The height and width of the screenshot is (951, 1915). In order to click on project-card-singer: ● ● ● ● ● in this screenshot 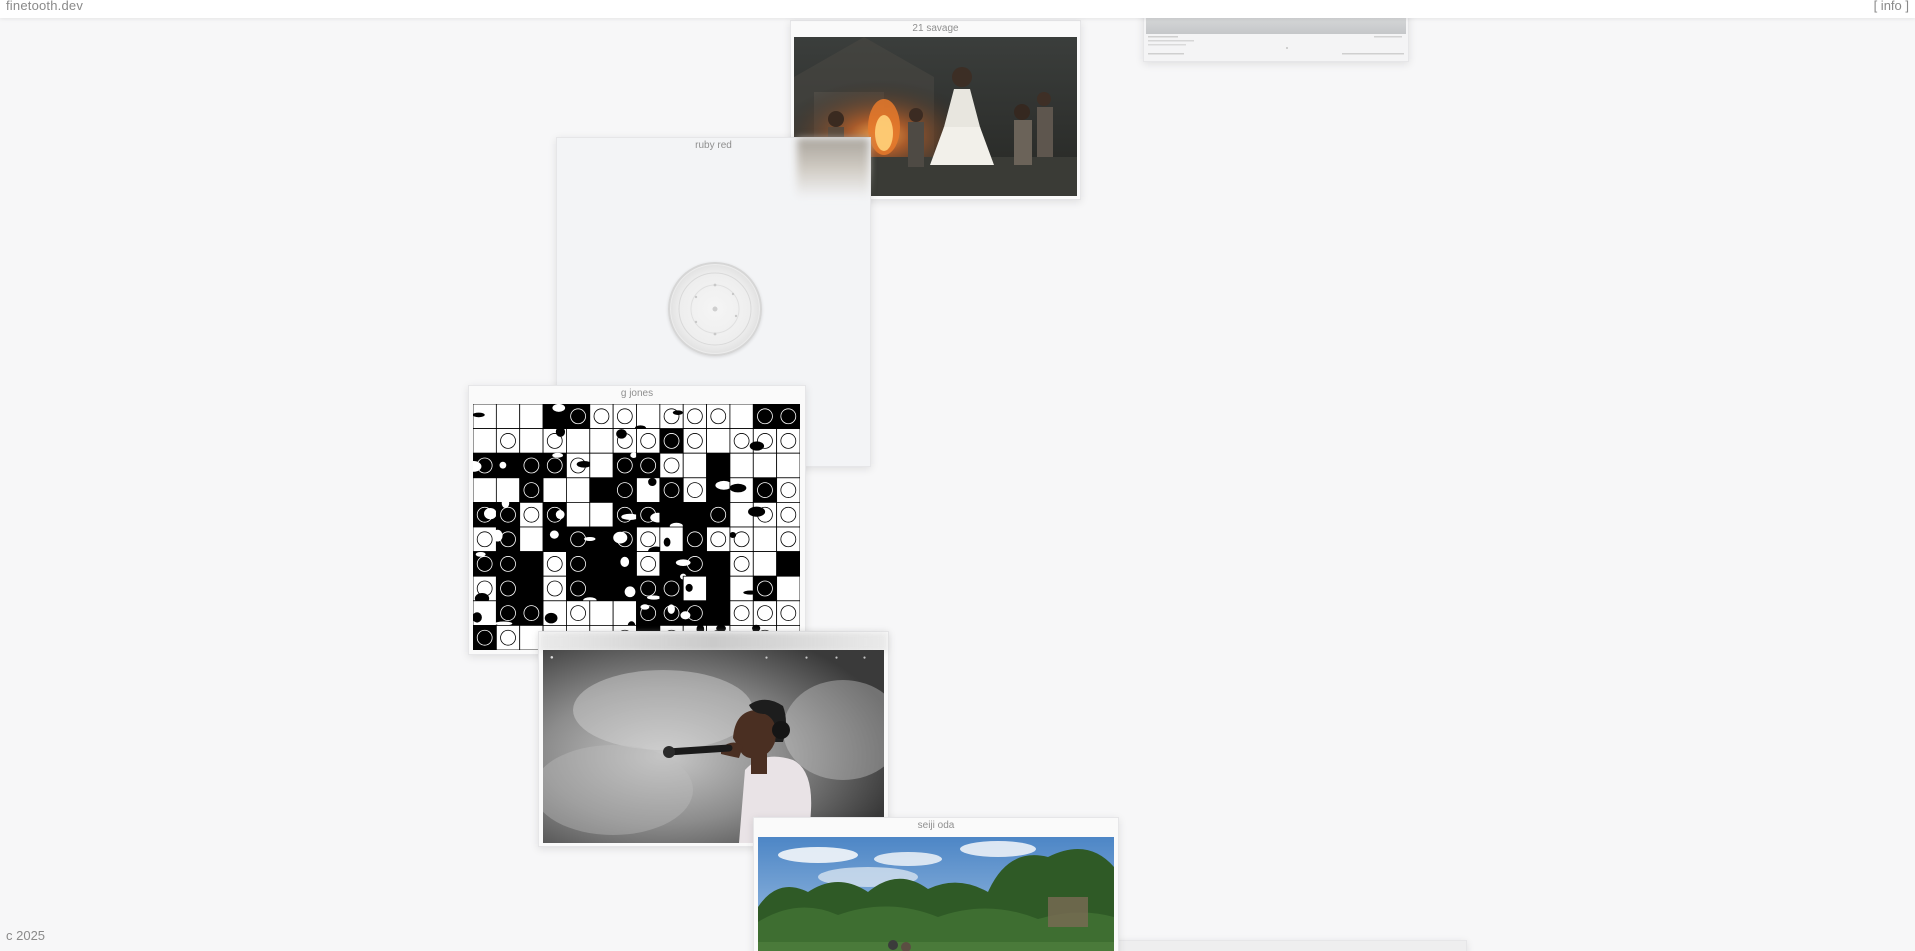, I will do `click(713, 739)`.